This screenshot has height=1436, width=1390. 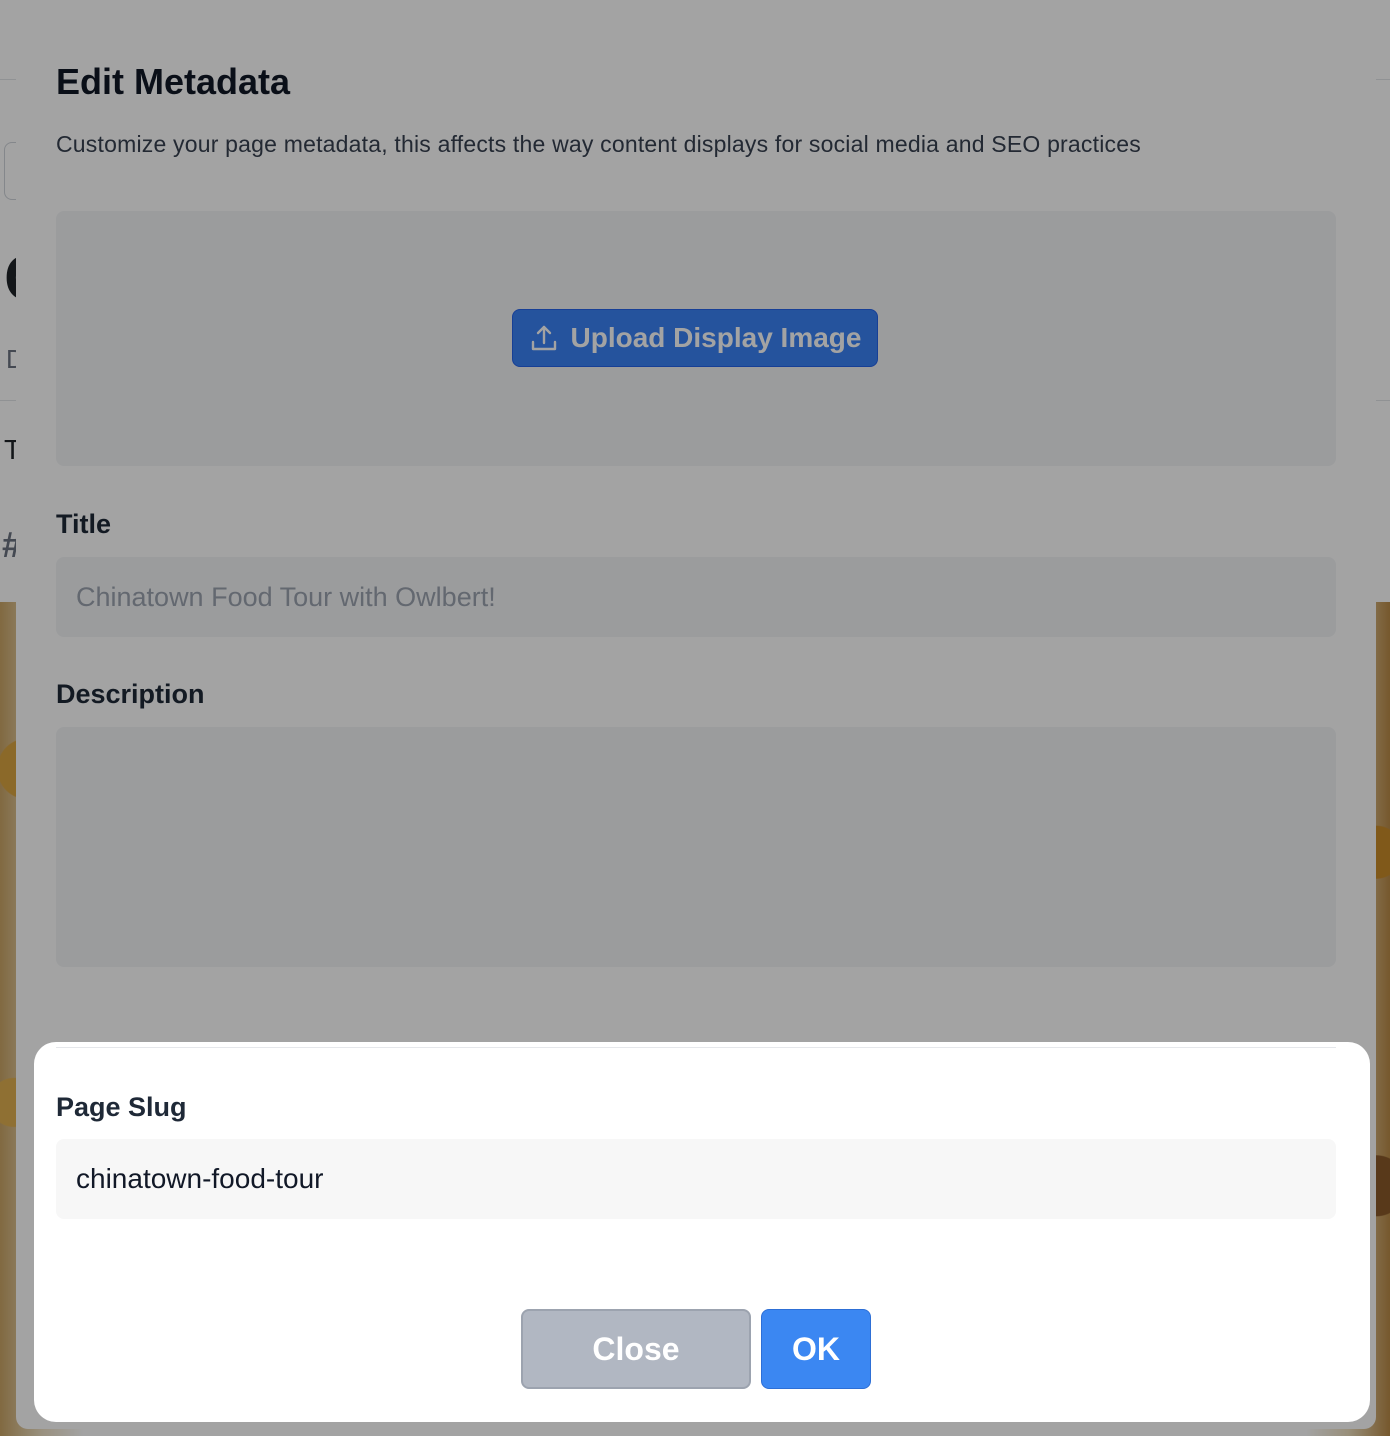 What do you see at coordinates (816, 1349) in the screenshot?
I see `ok-button: OK` at bounding box center [816, 1349].